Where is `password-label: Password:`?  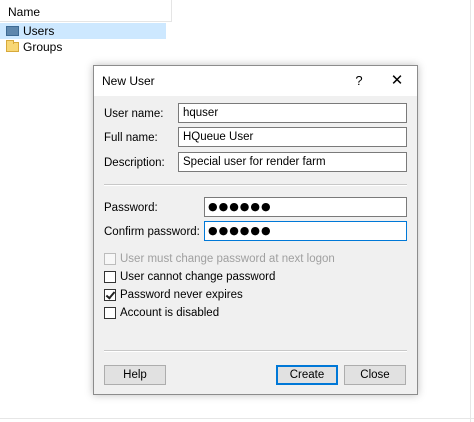 password-label: Password: is located at coordinates (131, 208).